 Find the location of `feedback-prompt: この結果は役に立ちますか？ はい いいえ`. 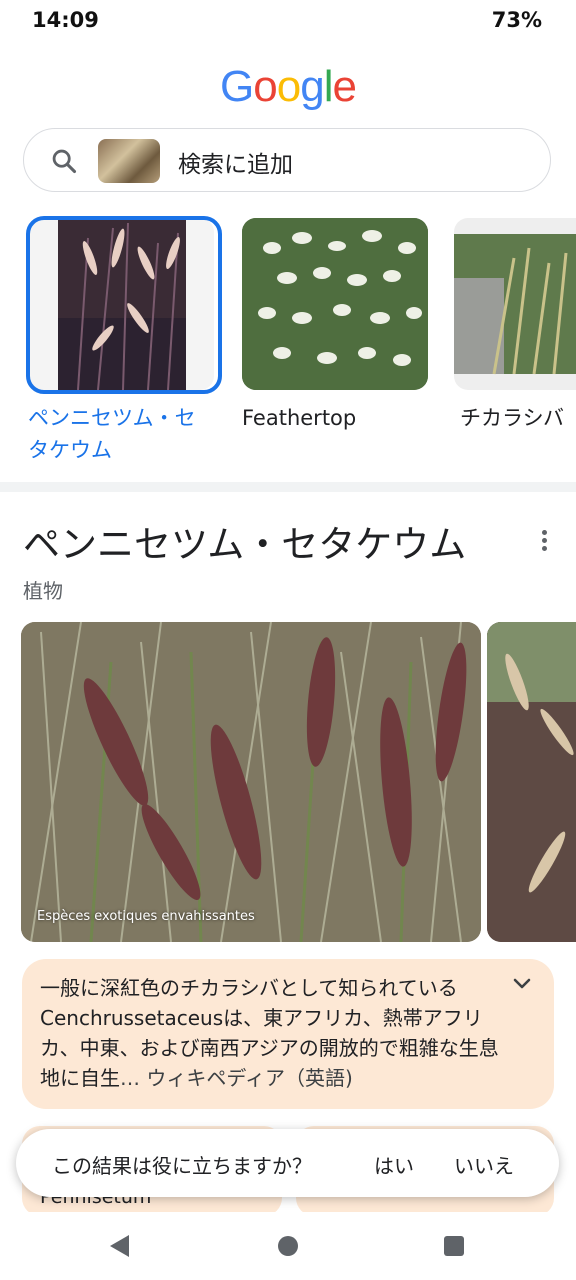

feedback-prompt: この結果は役に立ちますか？ はい いいえ is located at coordinates (287, 1163).